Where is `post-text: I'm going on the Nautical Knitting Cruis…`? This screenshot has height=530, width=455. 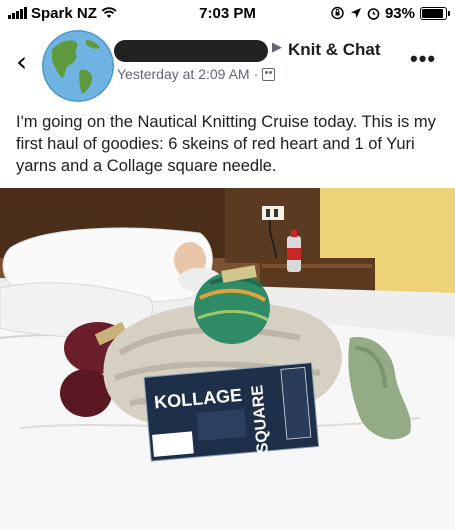
post-text: I'm going on the Nautical Knitting Cruis… is located at coordinates (226, 144).